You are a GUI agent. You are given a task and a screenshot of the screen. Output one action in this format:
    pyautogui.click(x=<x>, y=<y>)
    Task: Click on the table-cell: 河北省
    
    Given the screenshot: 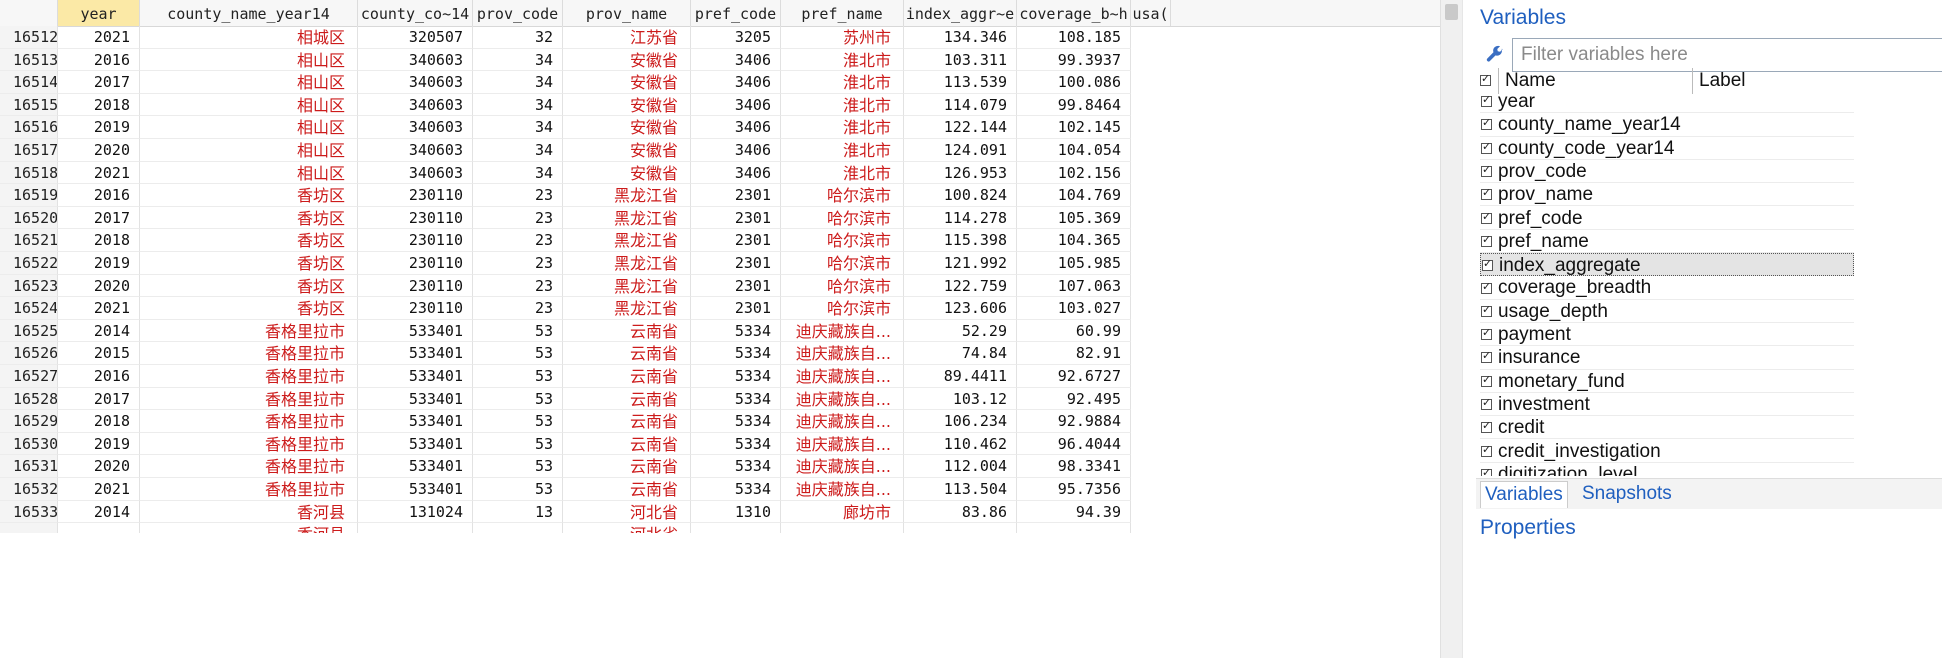 What is the action you would take?
    pyautogui.click(x=627, y=528)
    